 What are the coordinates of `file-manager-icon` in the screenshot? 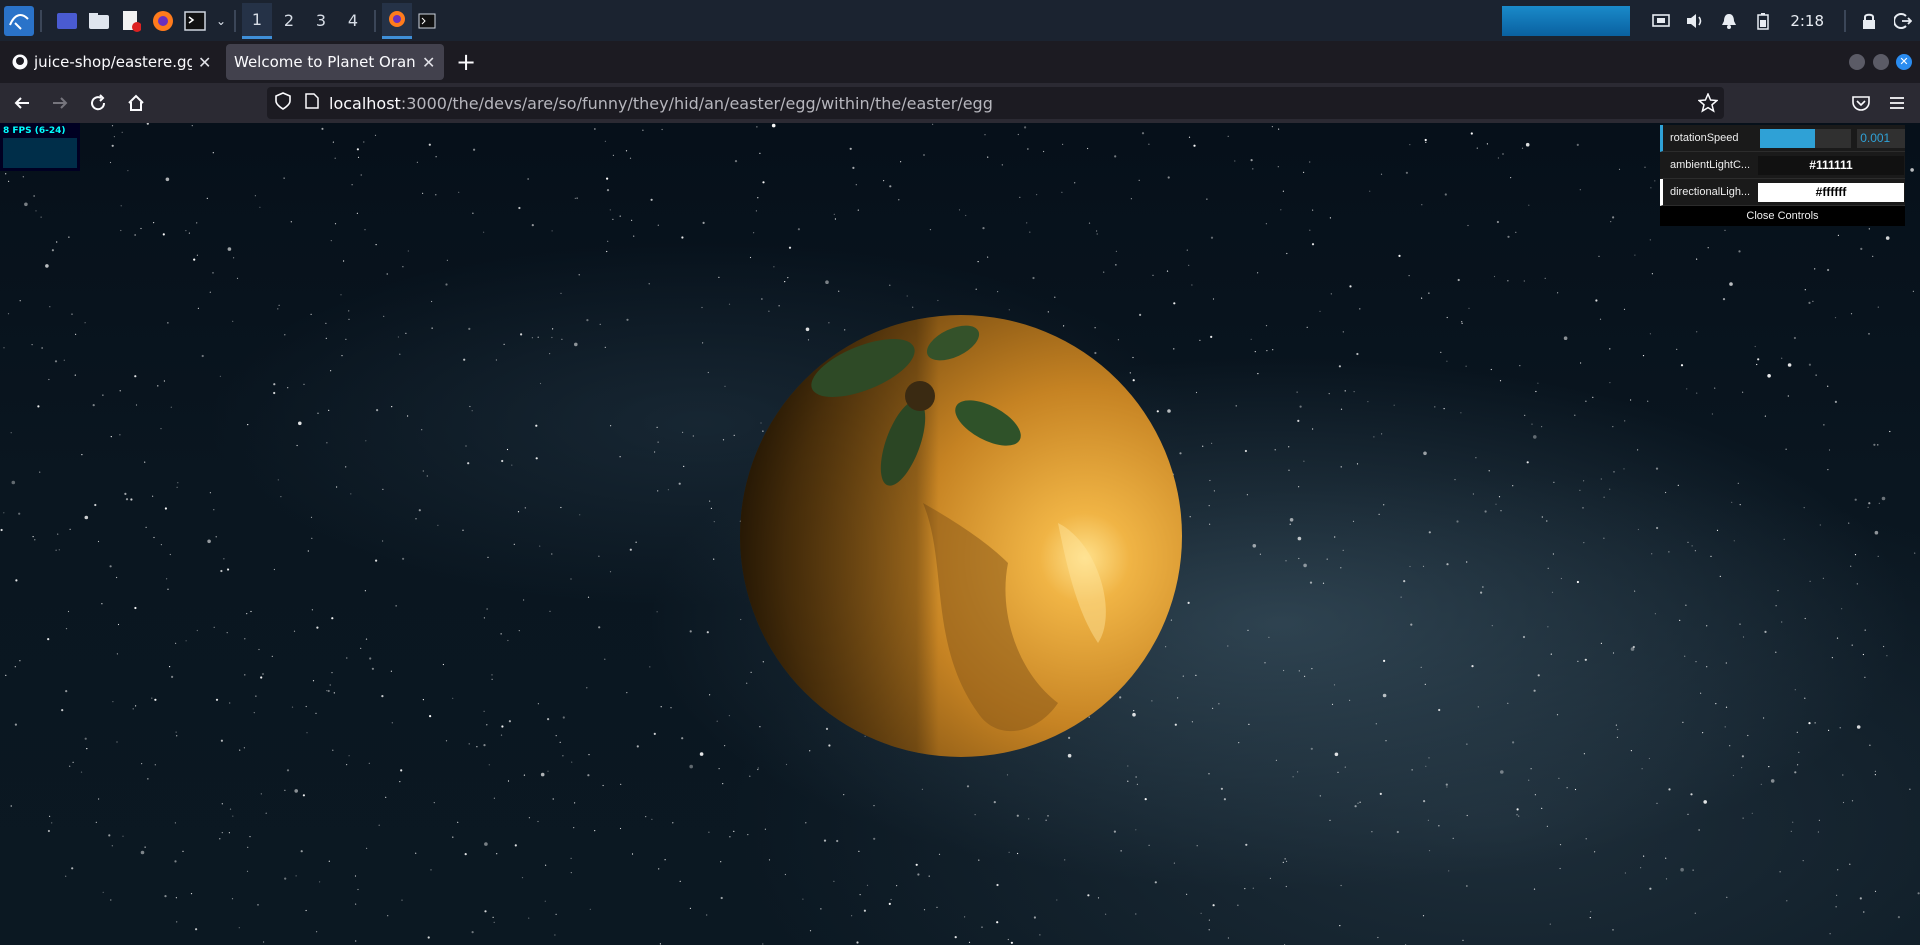 It's located at (99, 21).